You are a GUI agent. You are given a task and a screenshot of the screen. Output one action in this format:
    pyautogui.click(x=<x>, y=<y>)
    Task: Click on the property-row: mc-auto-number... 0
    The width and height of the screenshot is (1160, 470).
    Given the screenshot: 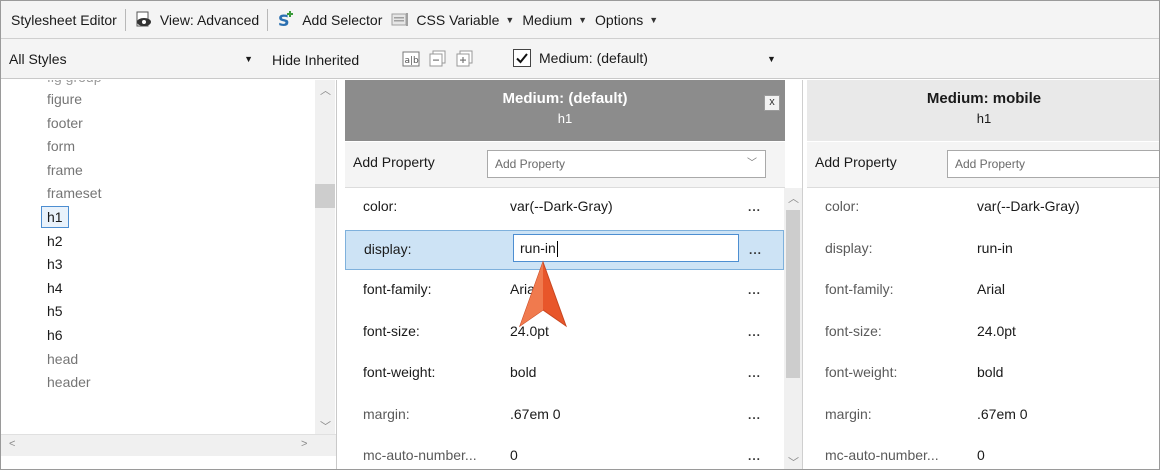 What is the action you would take?
    pyautogui.click(x=983, y=453)
    